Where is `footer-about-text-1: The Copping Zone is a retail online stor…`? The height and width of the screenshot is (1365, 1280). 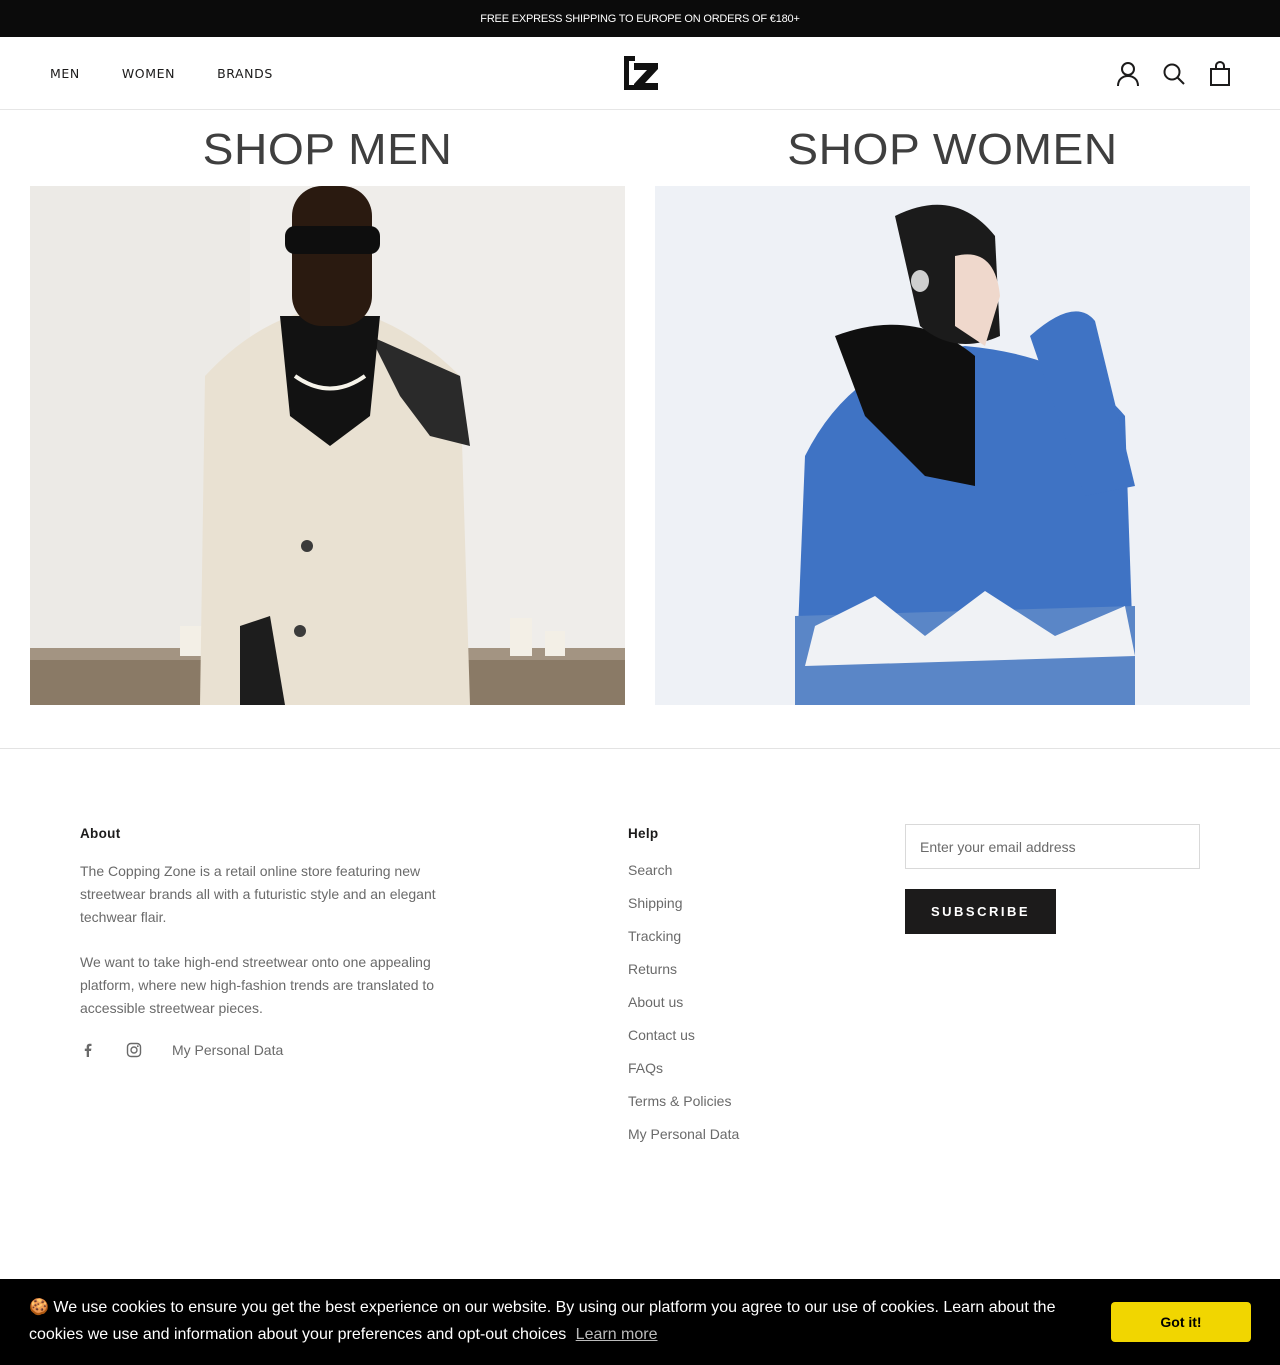
footer-about-text-1: The Copping Zone is a retail online stor… is located at coordinates (258, 894).